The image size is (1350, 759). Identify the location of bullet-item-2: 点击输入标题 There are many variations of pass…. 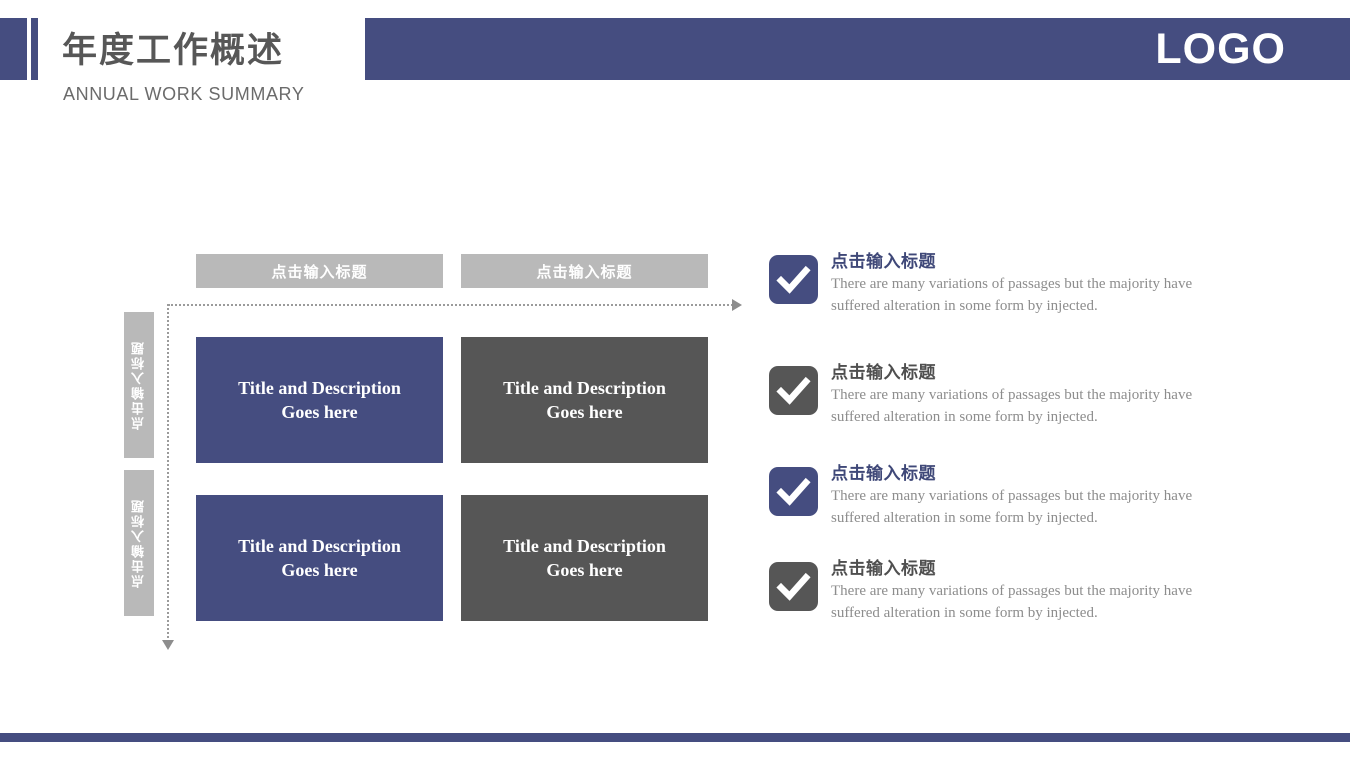
(999, 396).